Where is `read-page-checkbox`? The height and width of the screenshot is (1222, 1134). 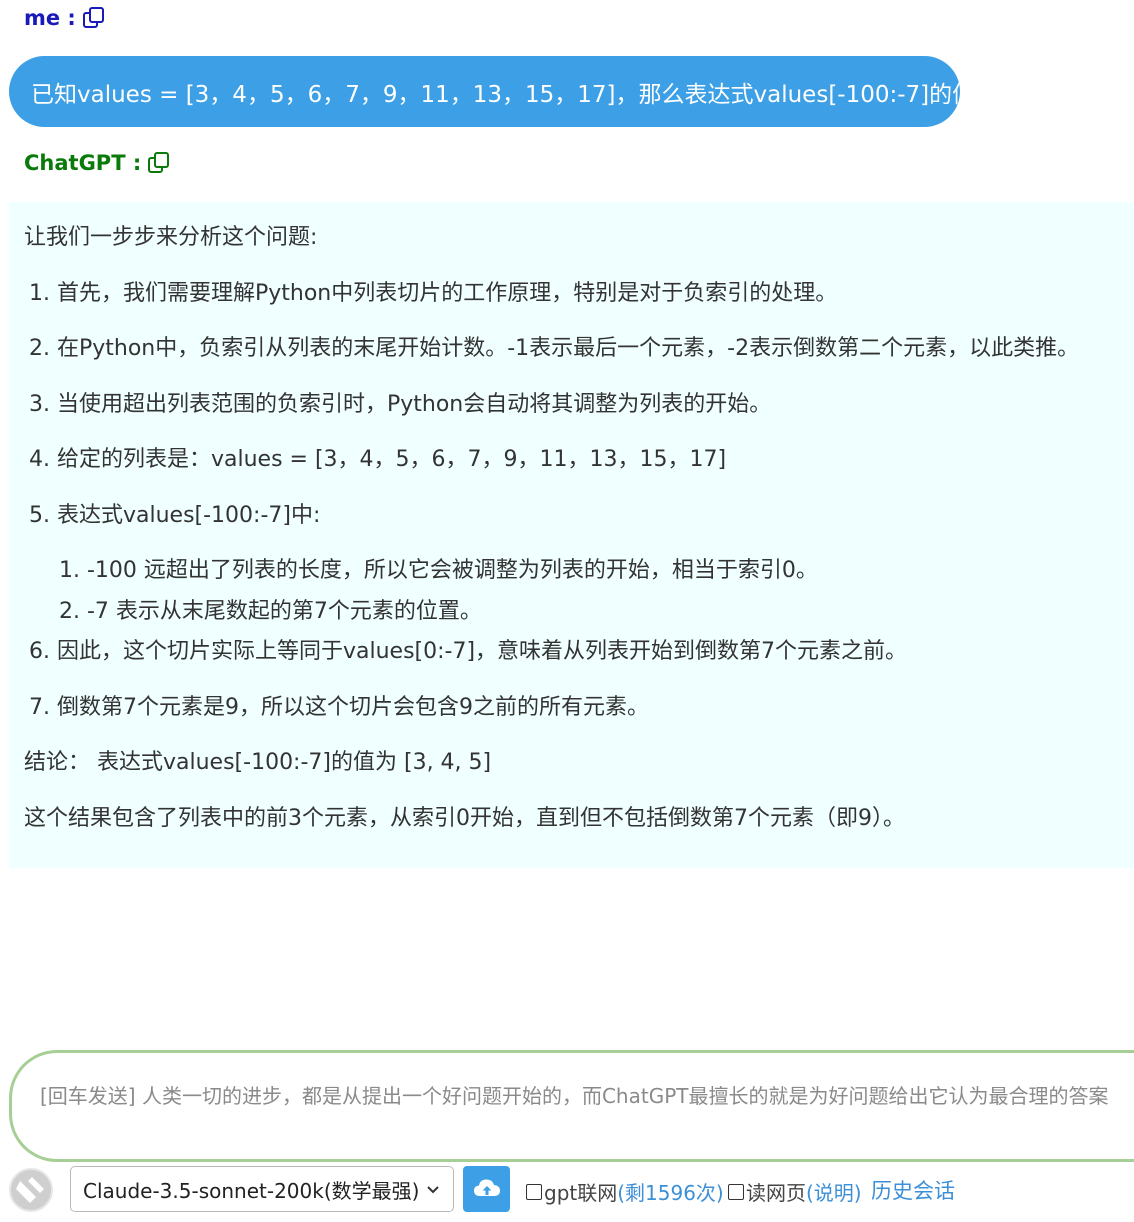 read-page-checkbox is located at coordinates (736, 1191).